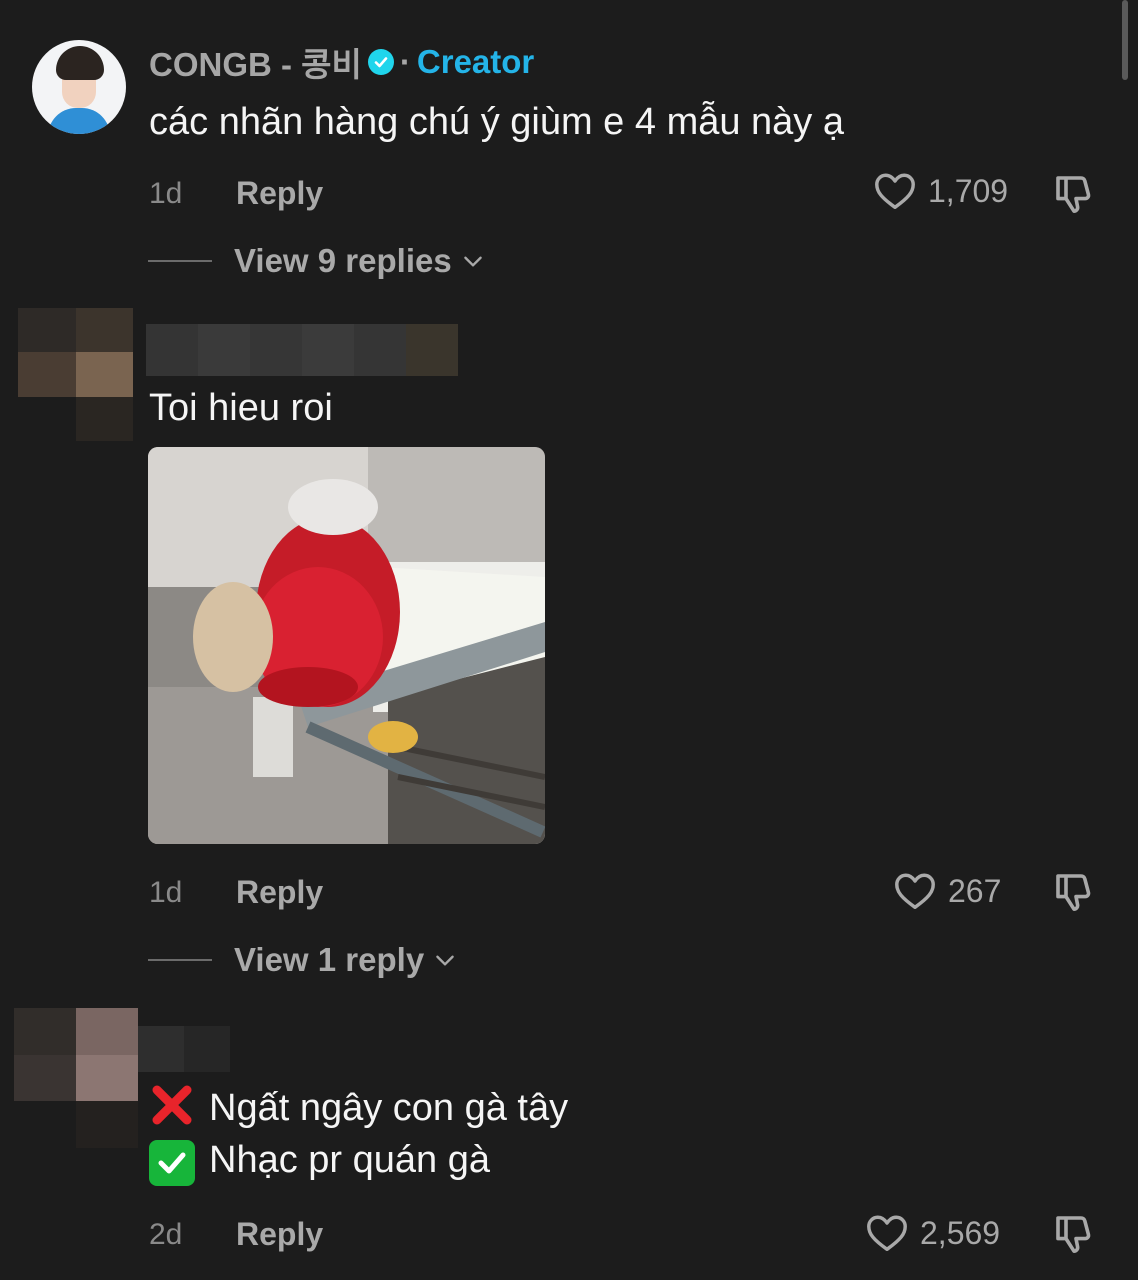  Describe the element at coordinates (255, 62) in the screenshot. I see `comment-username: CONGB - 콩비` at that location.